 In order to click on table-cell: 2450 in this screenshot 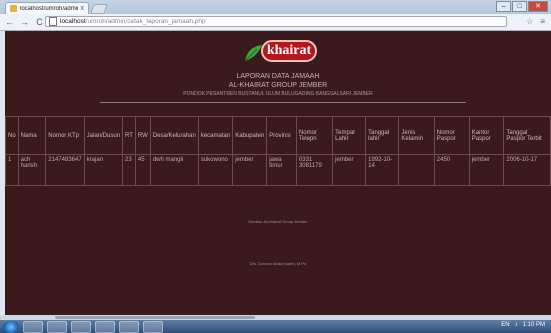, I will do `click(451, 170)`.